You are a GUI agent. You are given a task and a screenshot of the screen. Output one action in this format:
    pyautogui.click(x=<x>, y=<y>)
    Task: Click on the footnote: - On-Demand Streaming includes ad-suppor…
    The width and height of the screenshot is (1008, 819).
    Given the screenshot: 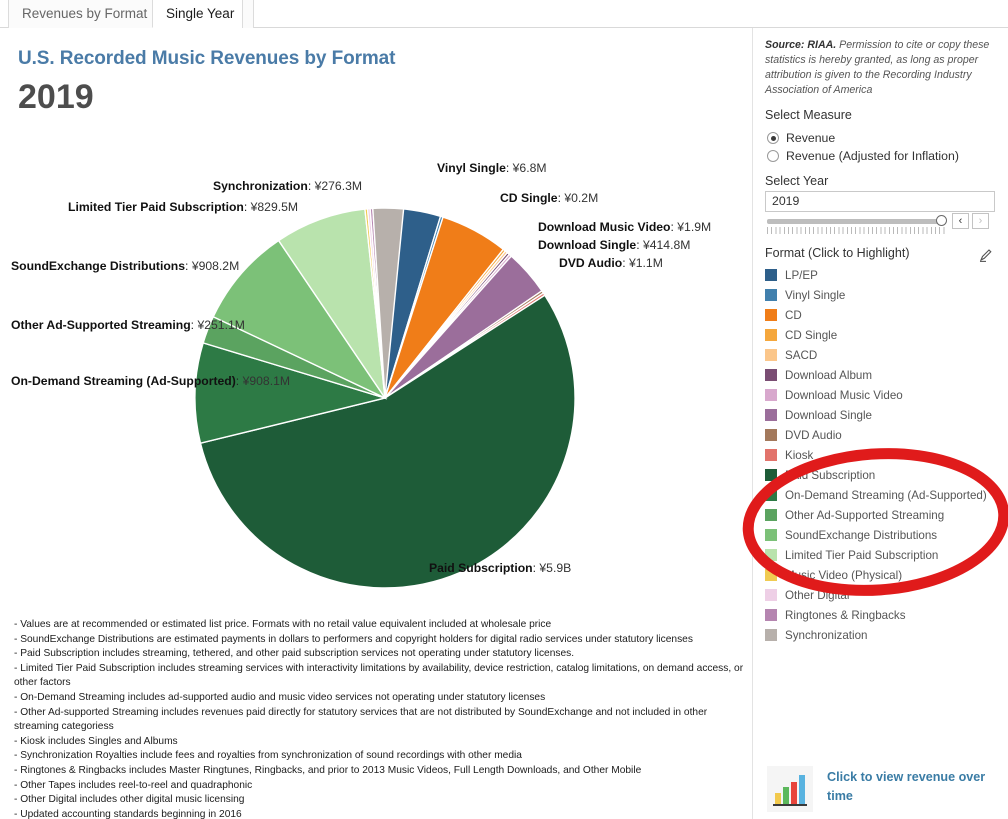 What is the action you would take?
    pyautogui.click(x=280, y=697)
    